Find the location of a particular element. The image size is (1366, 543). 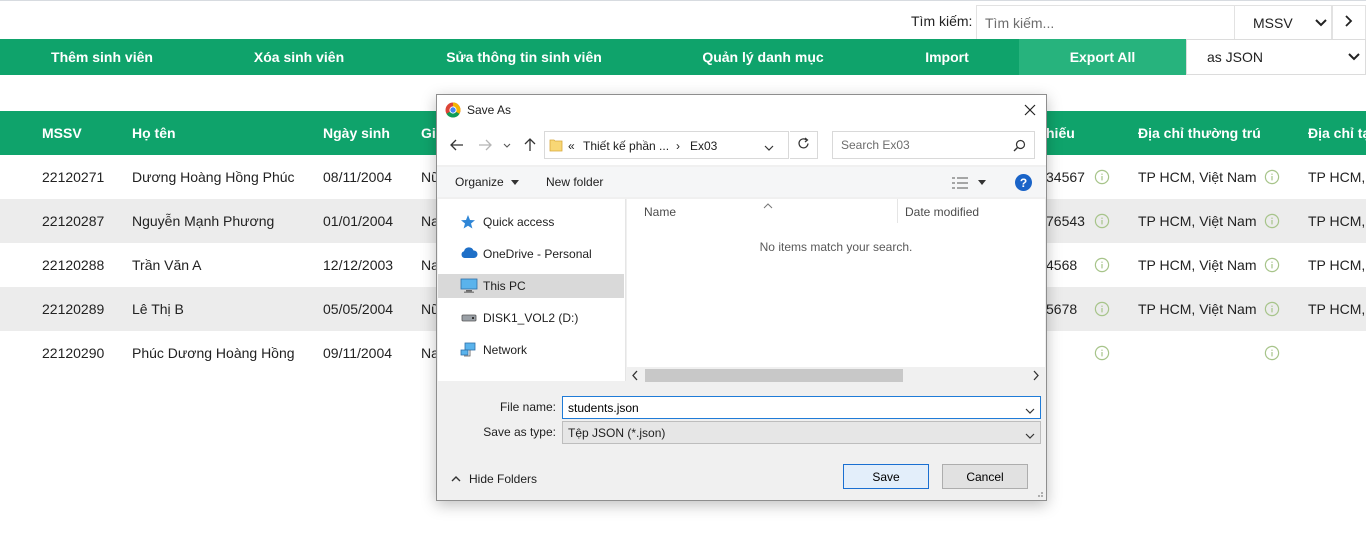

header-mssv: MSSV is located at coordinates (62, 133).